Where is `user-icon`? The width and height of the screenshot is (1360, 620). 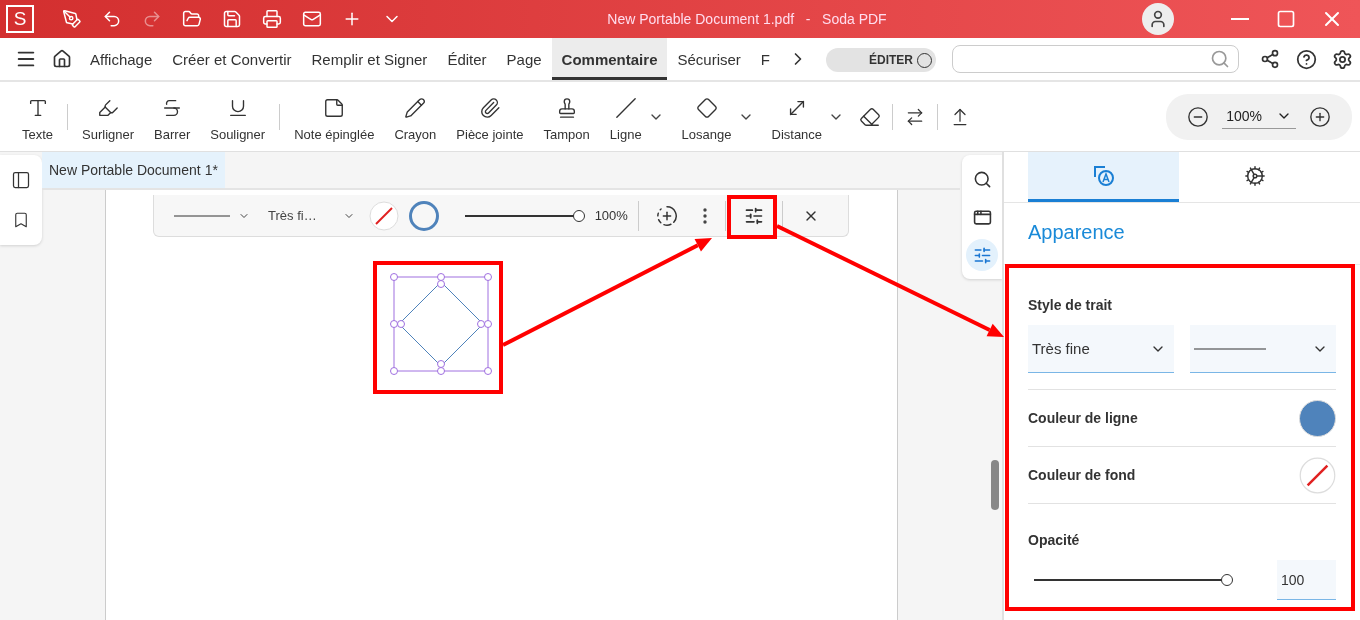 user-icon is located at coordinates (1158, 19).